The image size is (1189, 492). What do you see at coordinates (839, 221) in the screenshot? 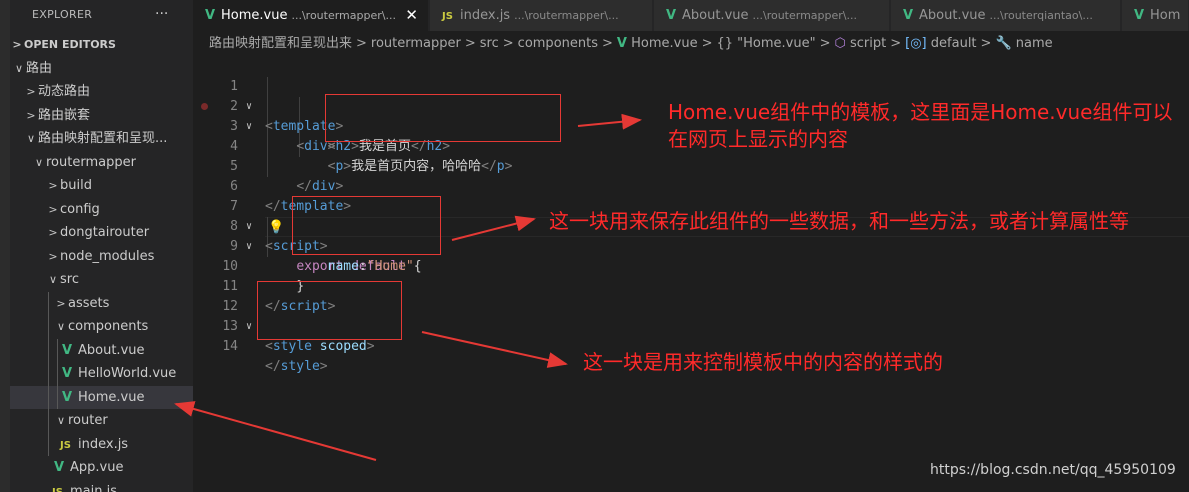
I see `script-annotation: 这一块用来保存此组件的一些数据，和一些方法，或者计算属性等` at bounding box center [839, 221].